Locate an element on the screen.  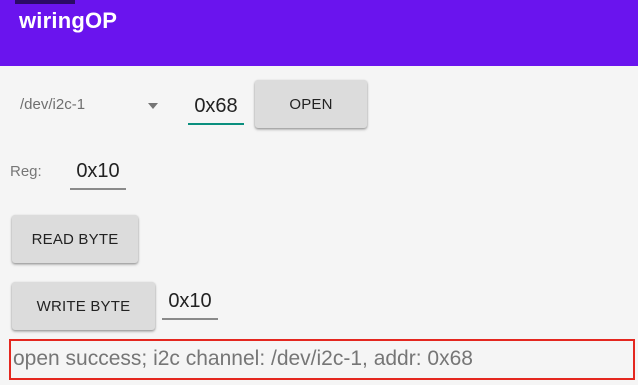
open-button-label: OPEN is located at coordinates (311, 104).